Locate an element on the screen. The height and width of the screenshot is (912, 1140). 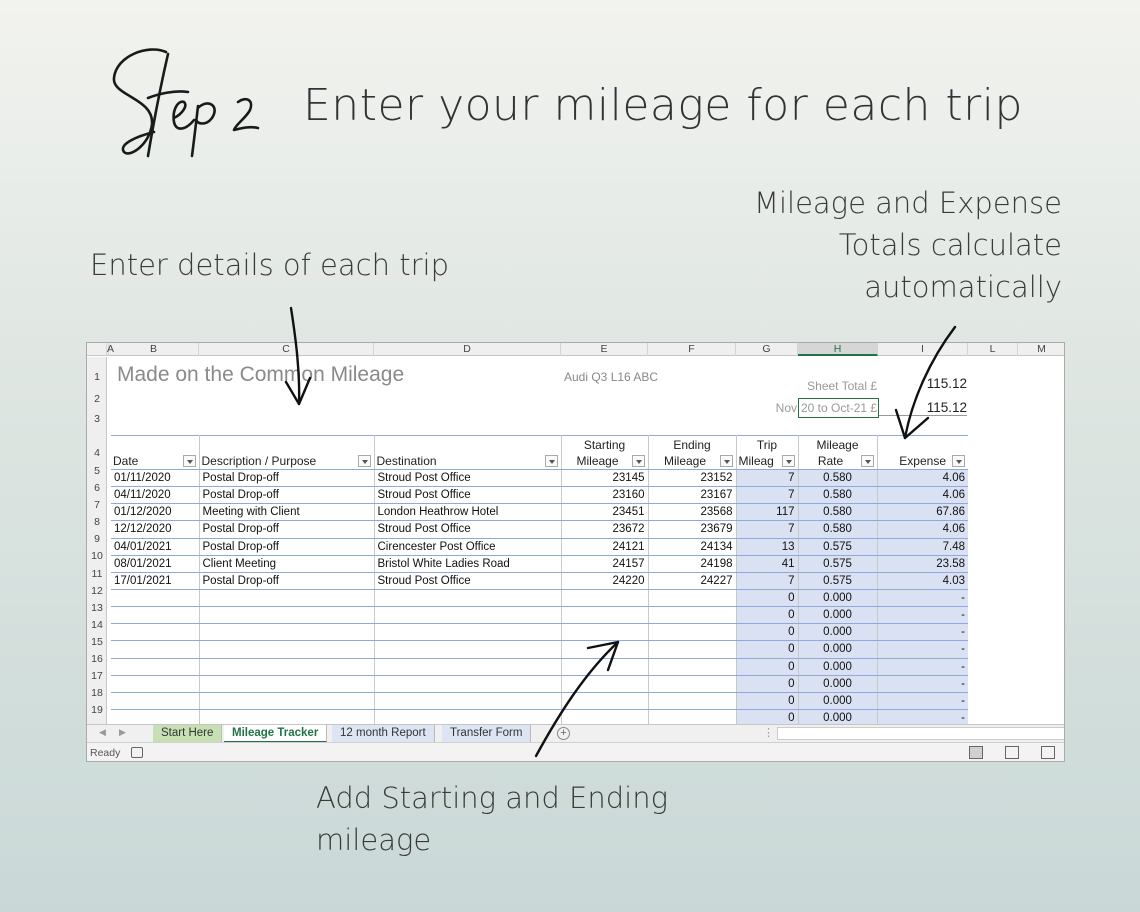
header-description: Description / Purpose is located at coordinates (287, 452).